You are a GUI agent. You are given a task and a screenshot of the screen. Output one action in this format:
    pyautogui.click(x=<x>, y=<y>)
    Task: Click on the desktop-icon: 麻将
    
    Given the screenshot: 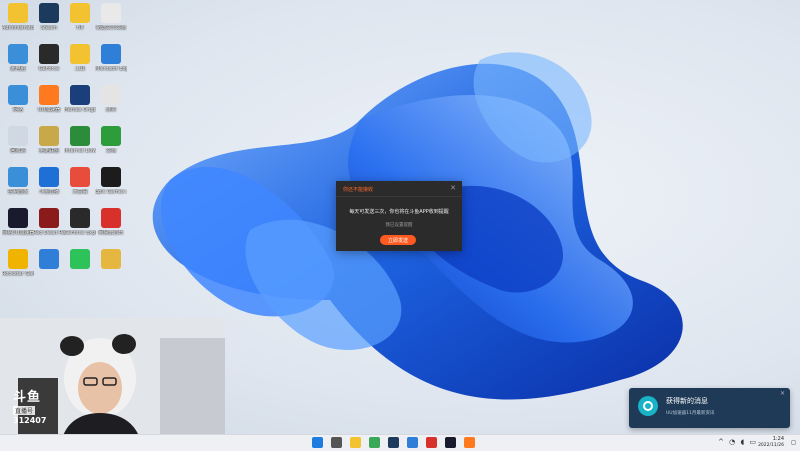 What is the action you would take?
    pyautogui.click(x=111, y=99)
    